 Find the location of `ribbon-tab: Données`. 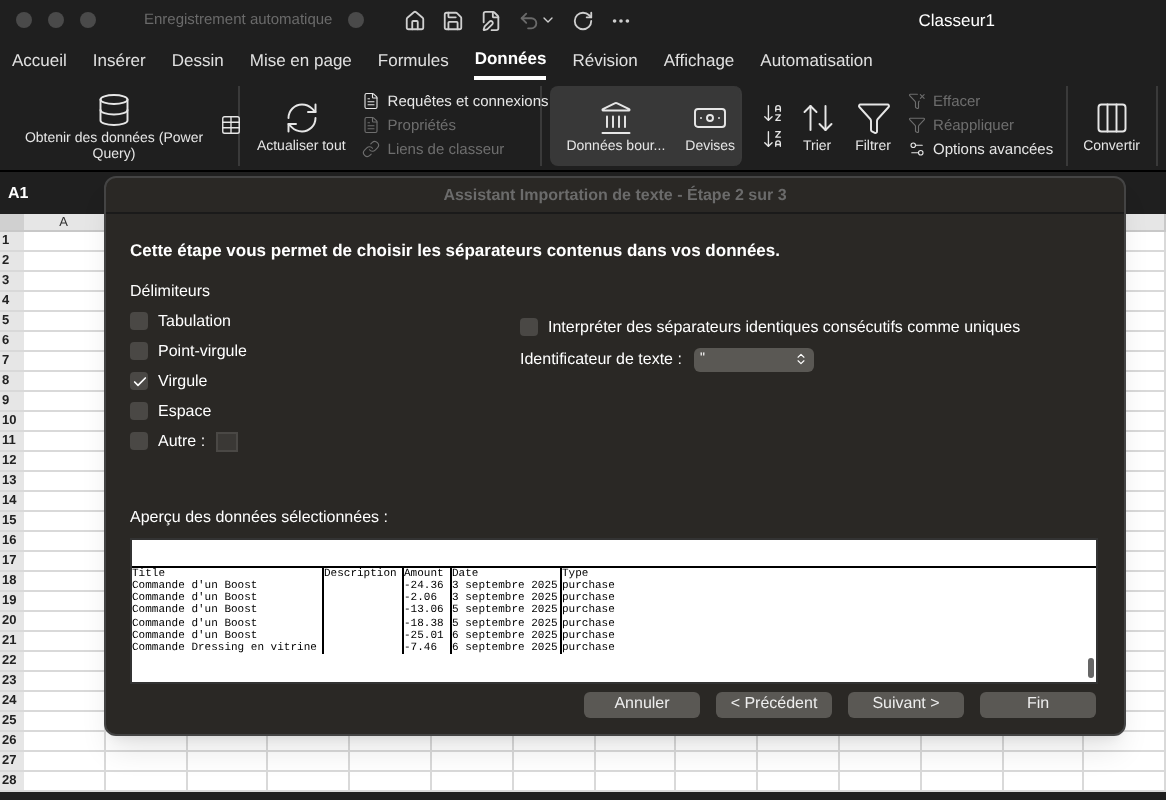

ribbon-tab: Données is located at coordinates (510, 60).